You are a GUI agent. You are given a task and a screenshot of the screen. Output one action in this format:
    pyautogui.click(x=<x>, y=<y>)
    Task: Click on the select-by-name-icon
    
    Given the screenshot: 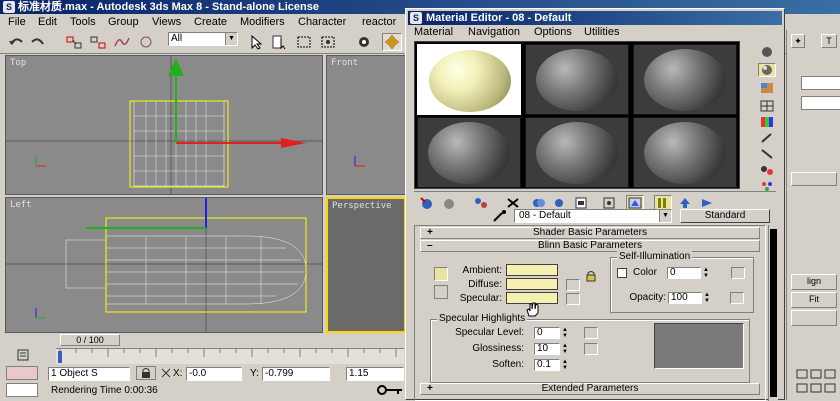 What is the action you would take?
    pyautogui.click(x=280, y=42)
    